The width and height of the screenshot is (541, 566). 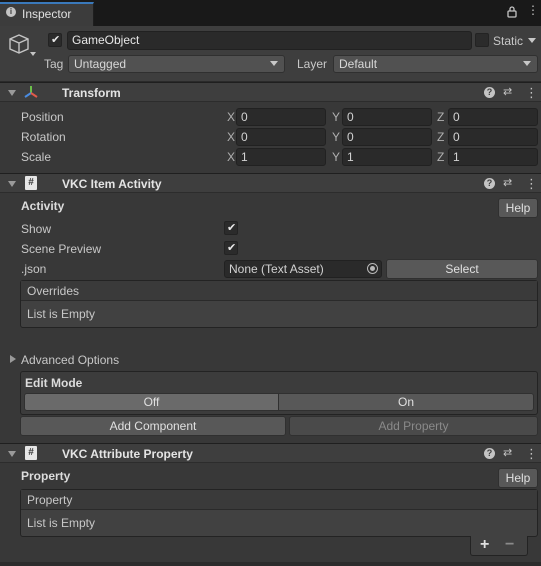 What do you see at coordinates (127, 454) in the screenshot?
I see `vkc-attribute-property-title: VKC Attribute Property` at bounding box center [127, 454].